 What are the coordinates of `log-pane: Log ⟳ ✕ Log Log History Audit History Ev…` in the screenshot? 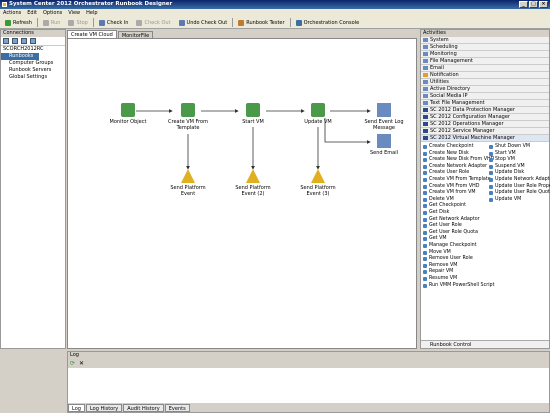 It's located at (308, 382).